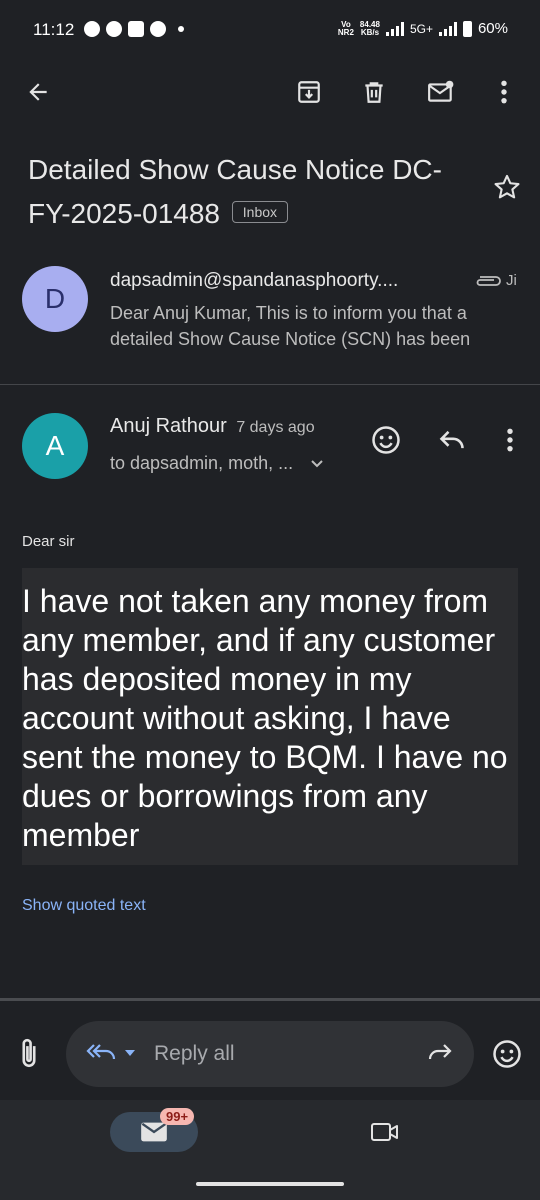 The width and height of the screenshot is (540, 1200). I want to click on net-speed: 84.48 KB/s, so click(369, 28).